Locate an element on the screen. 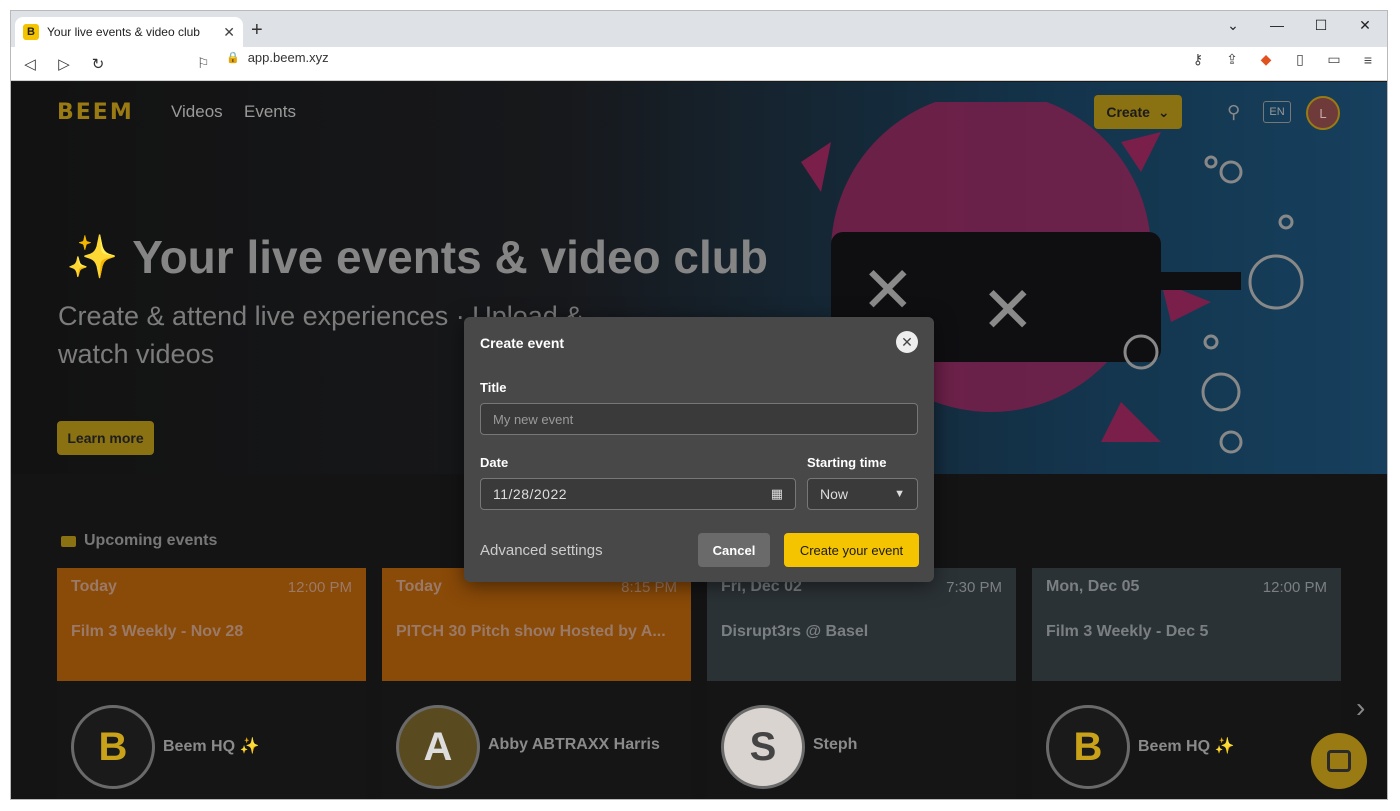  address-bar: 🔒 app.beem.xyz is located at coordinates (277, 57).